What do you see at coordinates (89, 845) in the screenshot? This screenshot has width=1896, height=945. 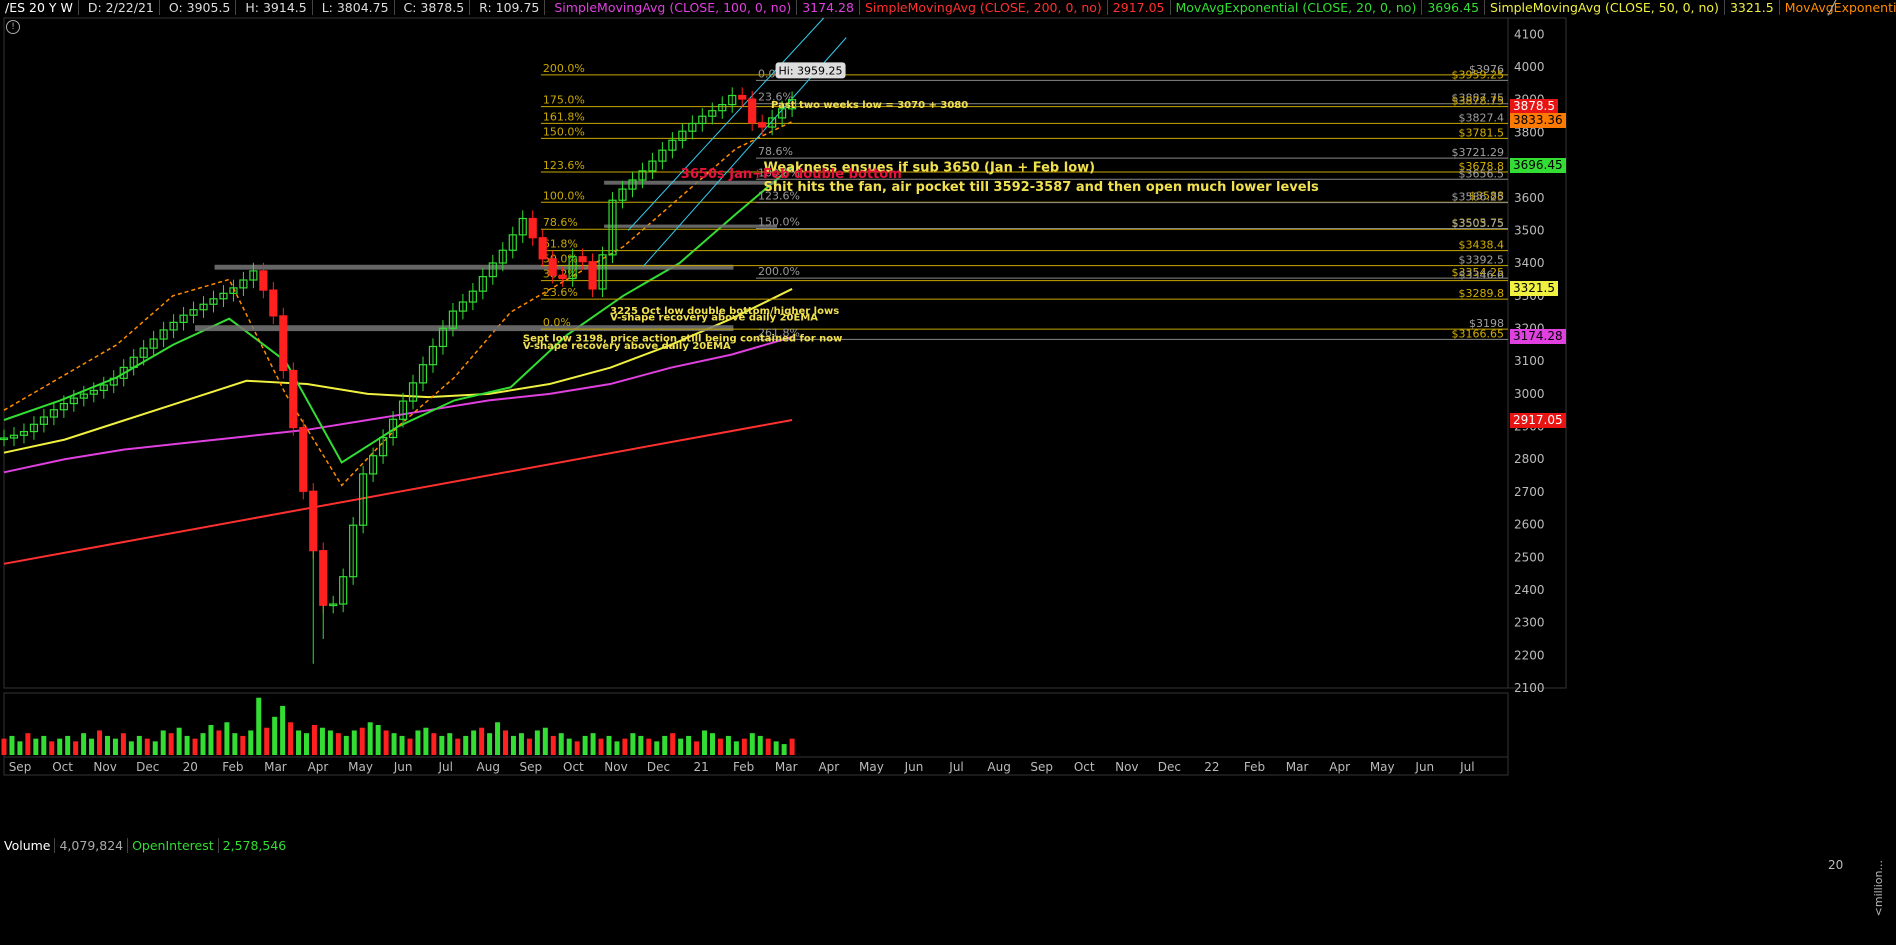 I see `volume-value: 4,079,824` at bounding box center [89, 845].